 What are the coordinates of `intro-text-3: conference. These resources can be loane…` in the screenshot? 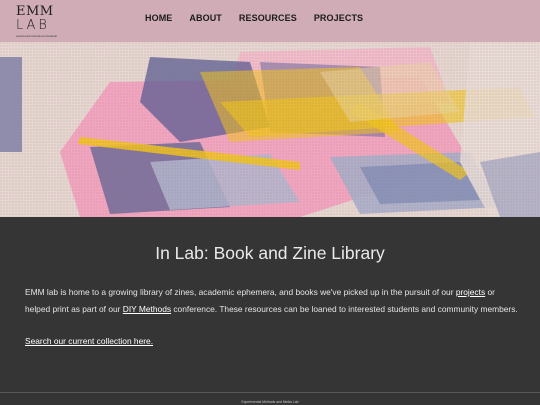 It's located at (344, 309).